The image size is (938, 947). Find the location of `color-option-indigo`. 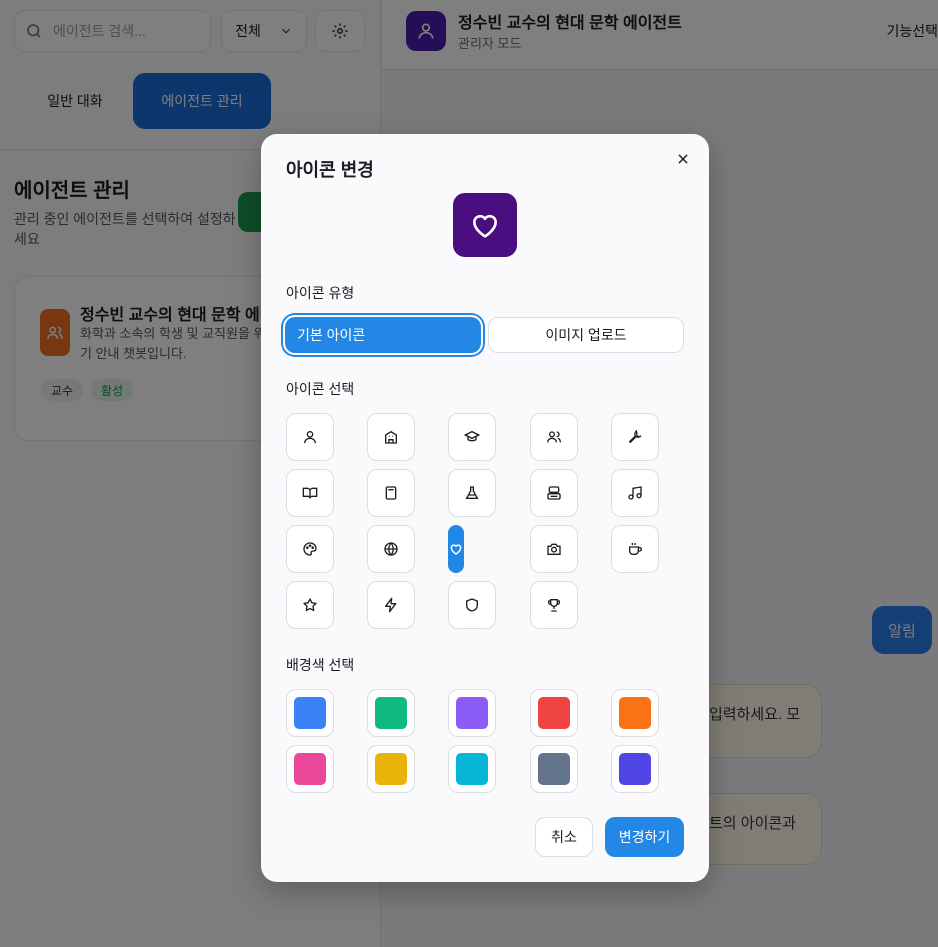

color-option-indigo is located at coordinates (635, 769).